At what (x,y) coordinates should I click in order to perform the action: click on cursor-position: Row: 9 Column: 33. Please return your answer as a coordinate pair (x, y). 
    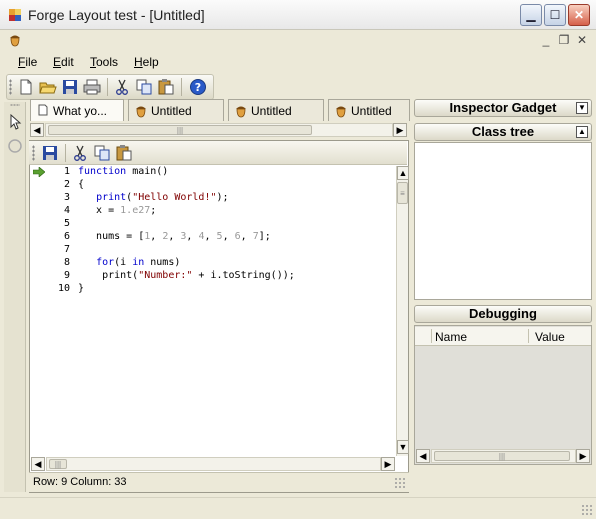
    Looking at the image, I should click on (80, 482).